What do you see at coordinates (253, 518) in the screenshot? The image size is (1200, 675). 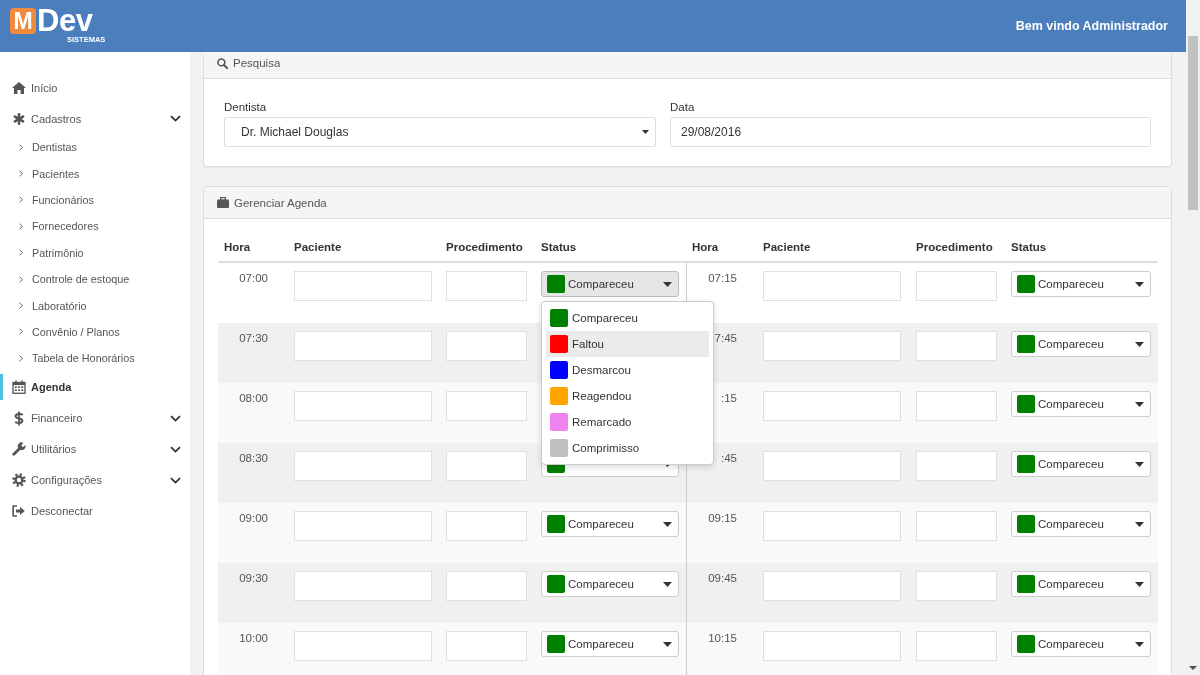 I see `time-text: 09:00` at bounding box center [253, 518].